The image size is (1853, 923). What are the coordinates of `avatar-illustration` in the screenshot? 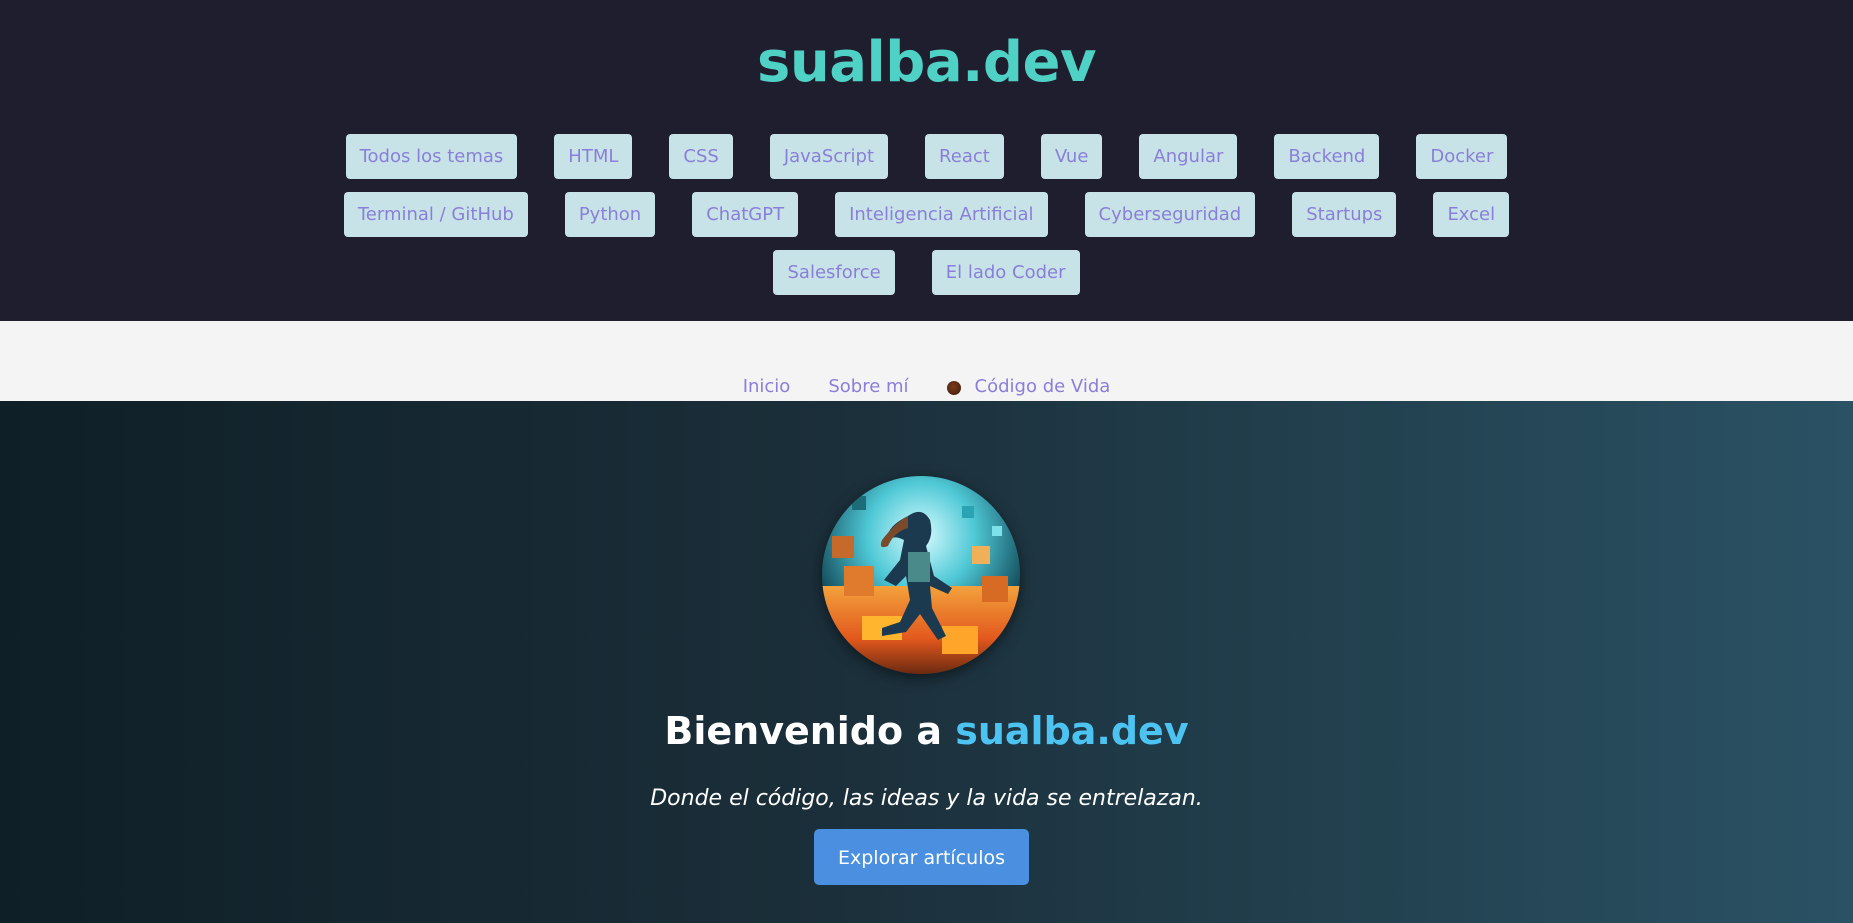 It's located at (921, 575).